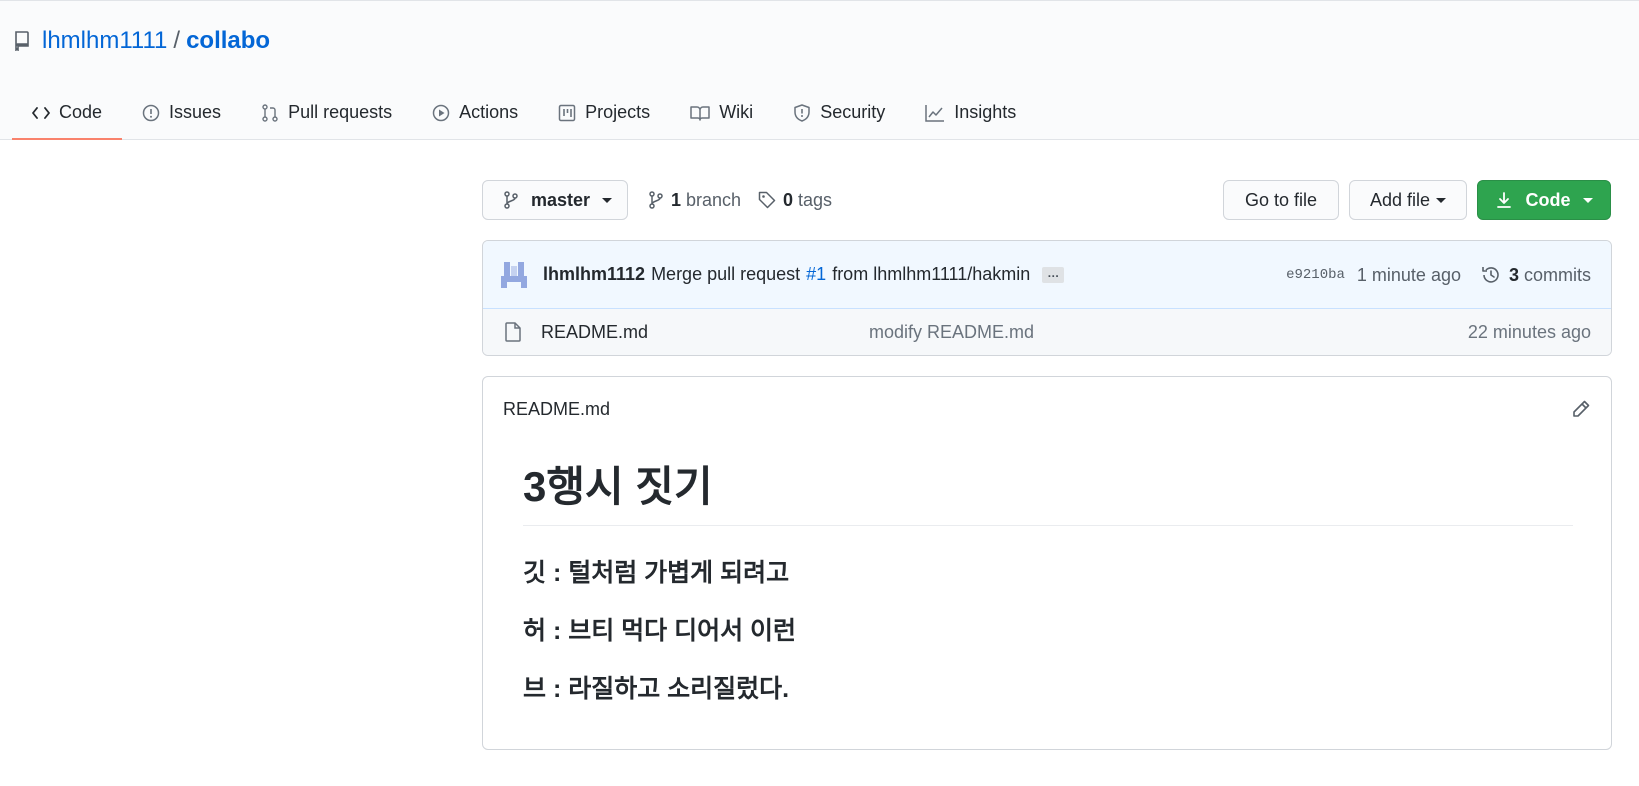 The height and width of the screenshot is (786, 1639). What do you see at coordinates (656, 689) in the screenshot?
I see `readme-line: 브 : 라질하고 소리질렀다.` at bounding box center [656, 689].